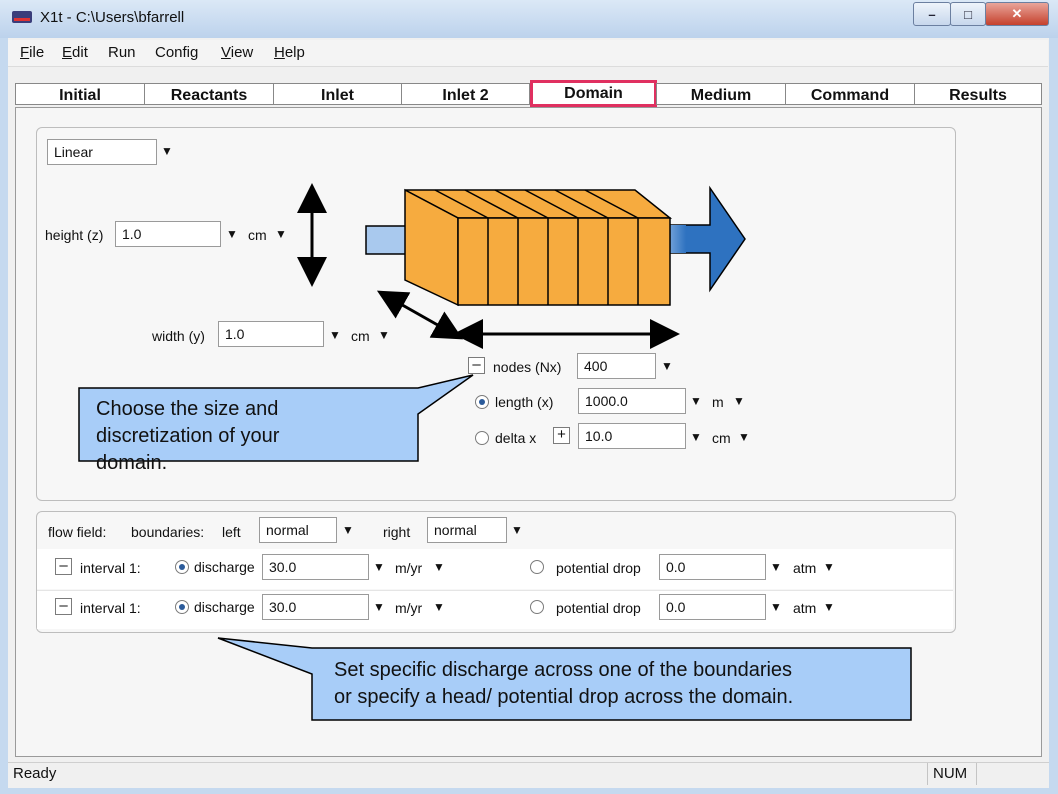 Image resolution: width=1058 pixels, height=794 pixels. Describe the element at coordinates (721, 94) in the screenshot. I see `tab-medium: Medium` at that location.